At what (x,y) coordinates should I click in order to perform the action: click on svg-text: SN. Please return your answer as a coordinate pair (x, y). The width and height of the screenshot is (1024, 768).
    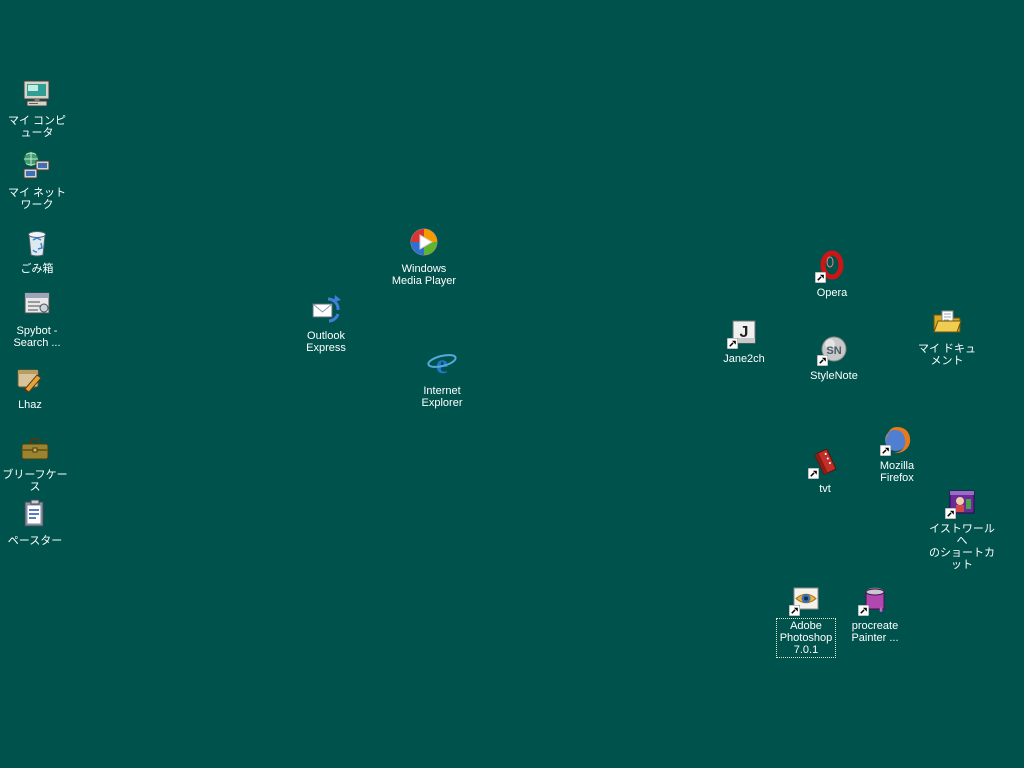
    Looking at the image, I should click on (833, 351).